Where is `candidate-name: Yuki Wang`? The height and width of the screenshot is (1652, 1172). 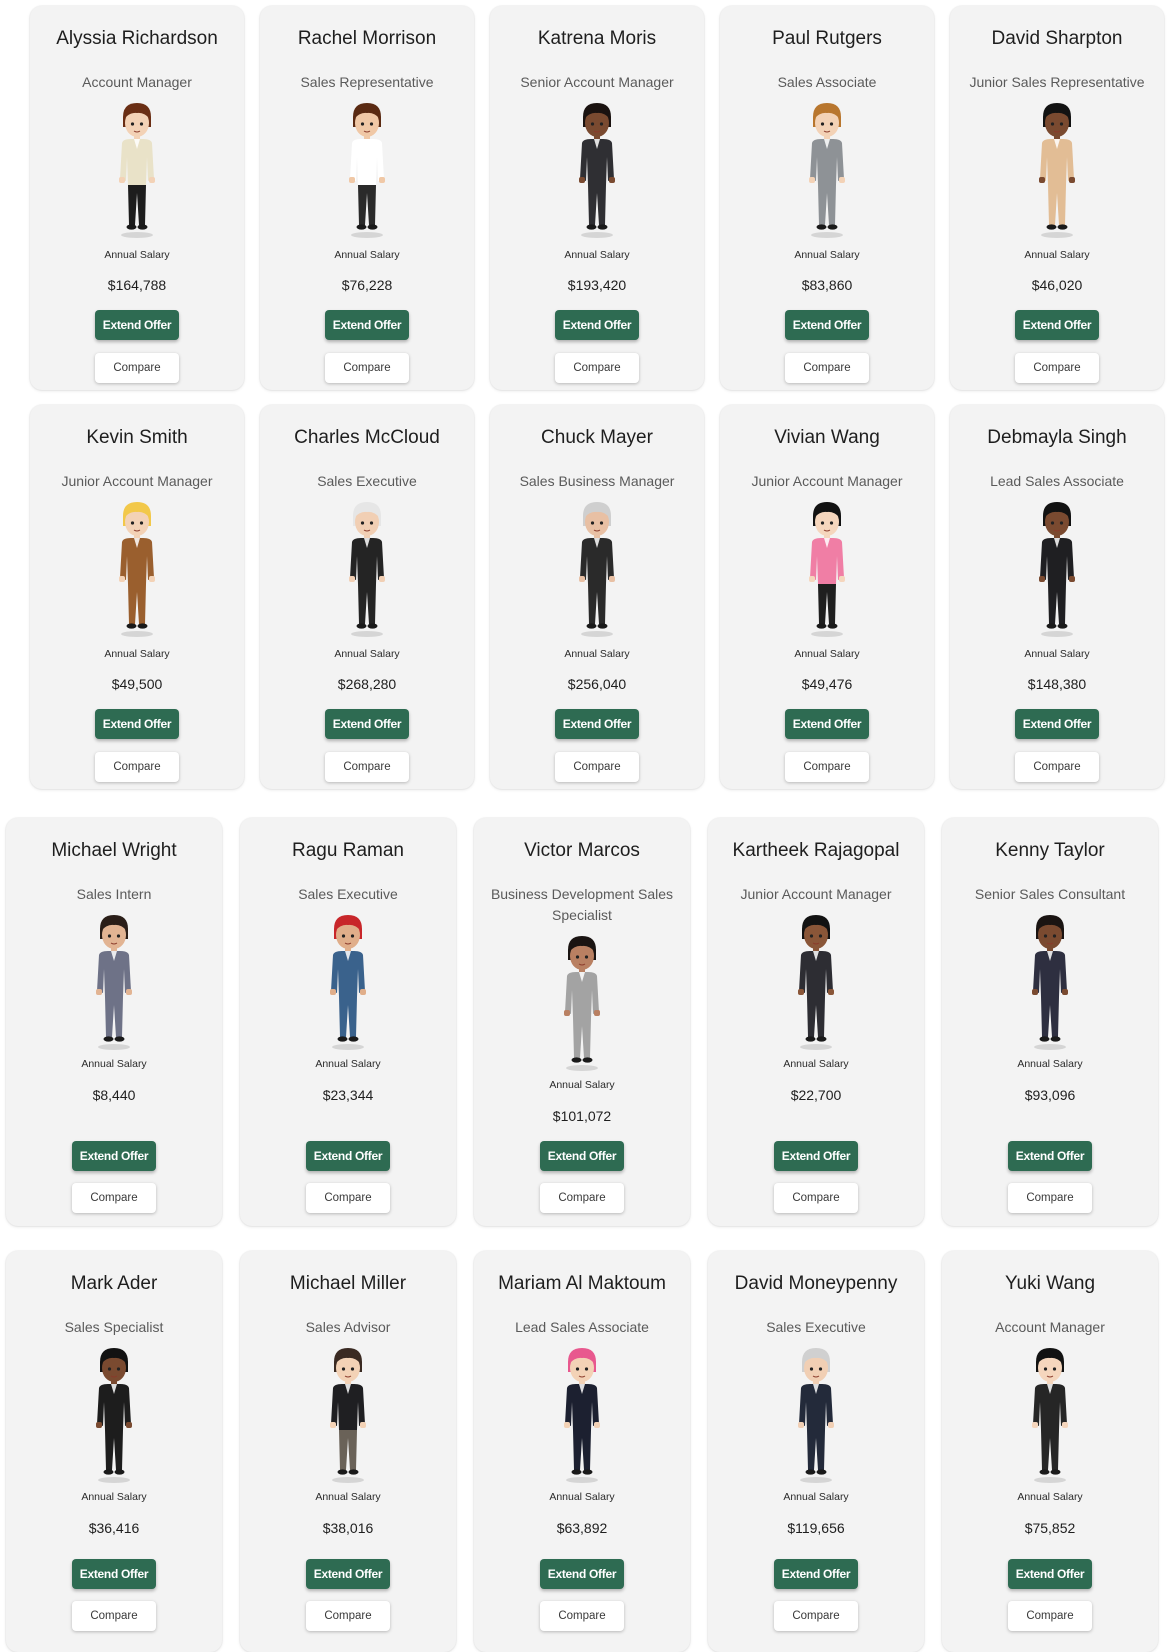
candidate-name: Yuki Wang is located at coordinates (1050, 1283).